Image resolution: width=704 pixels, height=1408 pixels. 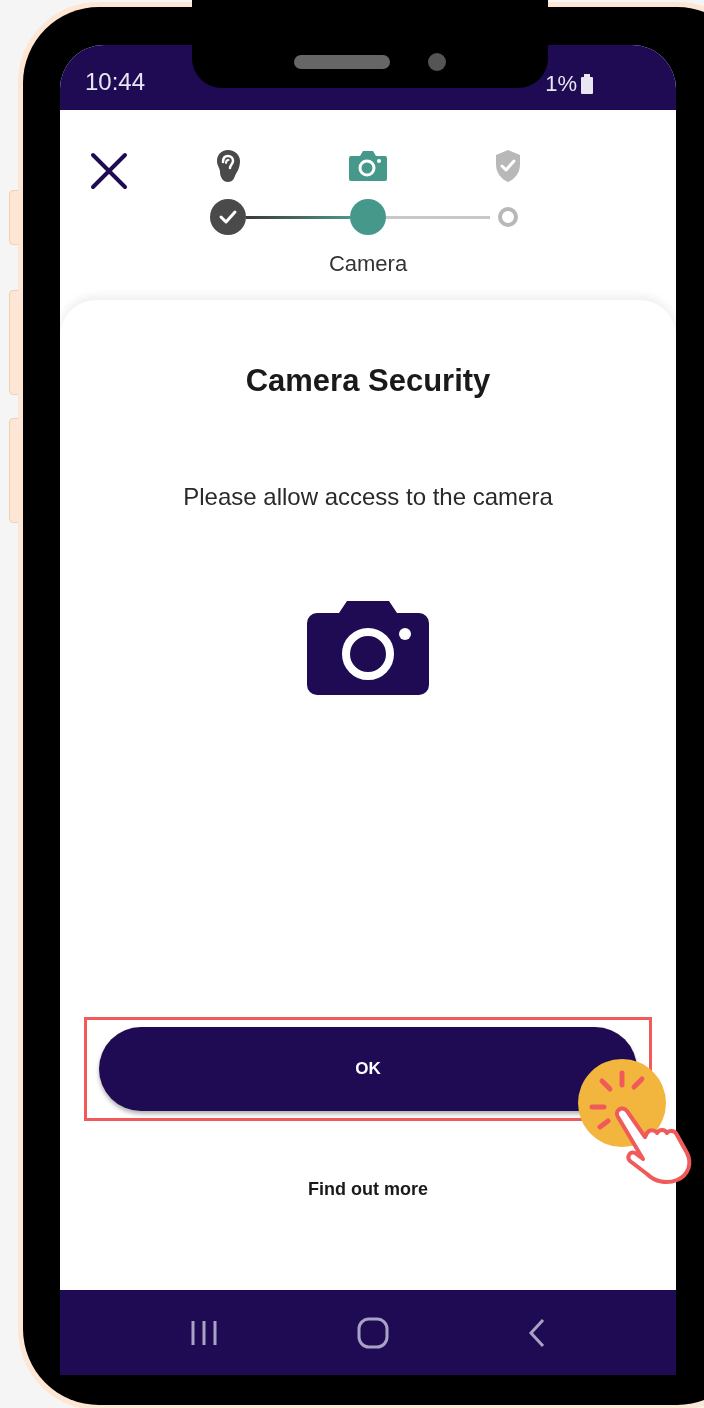 I want to click on status-time: 10:44, so click(x=115, y=82).